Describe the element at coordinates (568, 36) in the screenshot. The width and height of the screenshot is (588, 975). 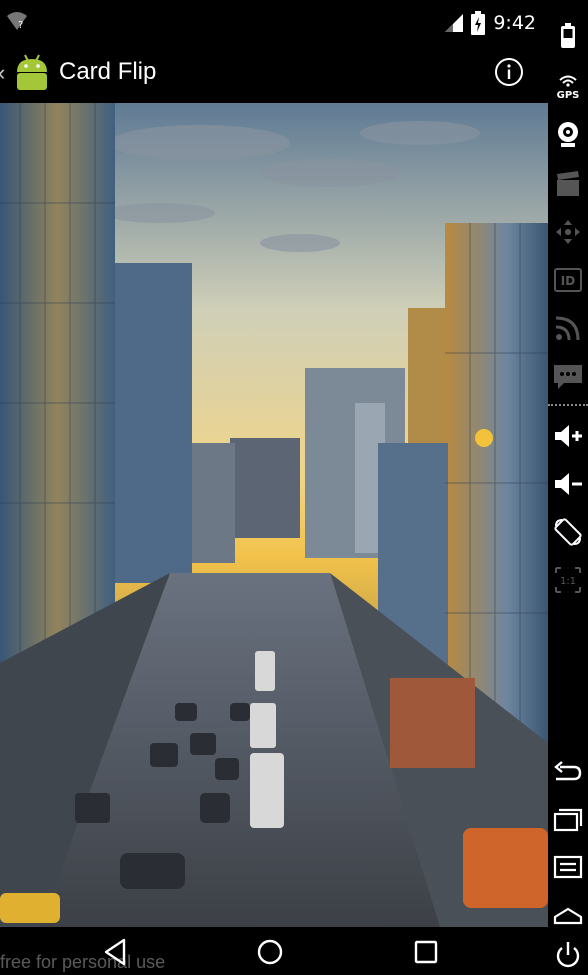
I see `battery-icon` at that location.